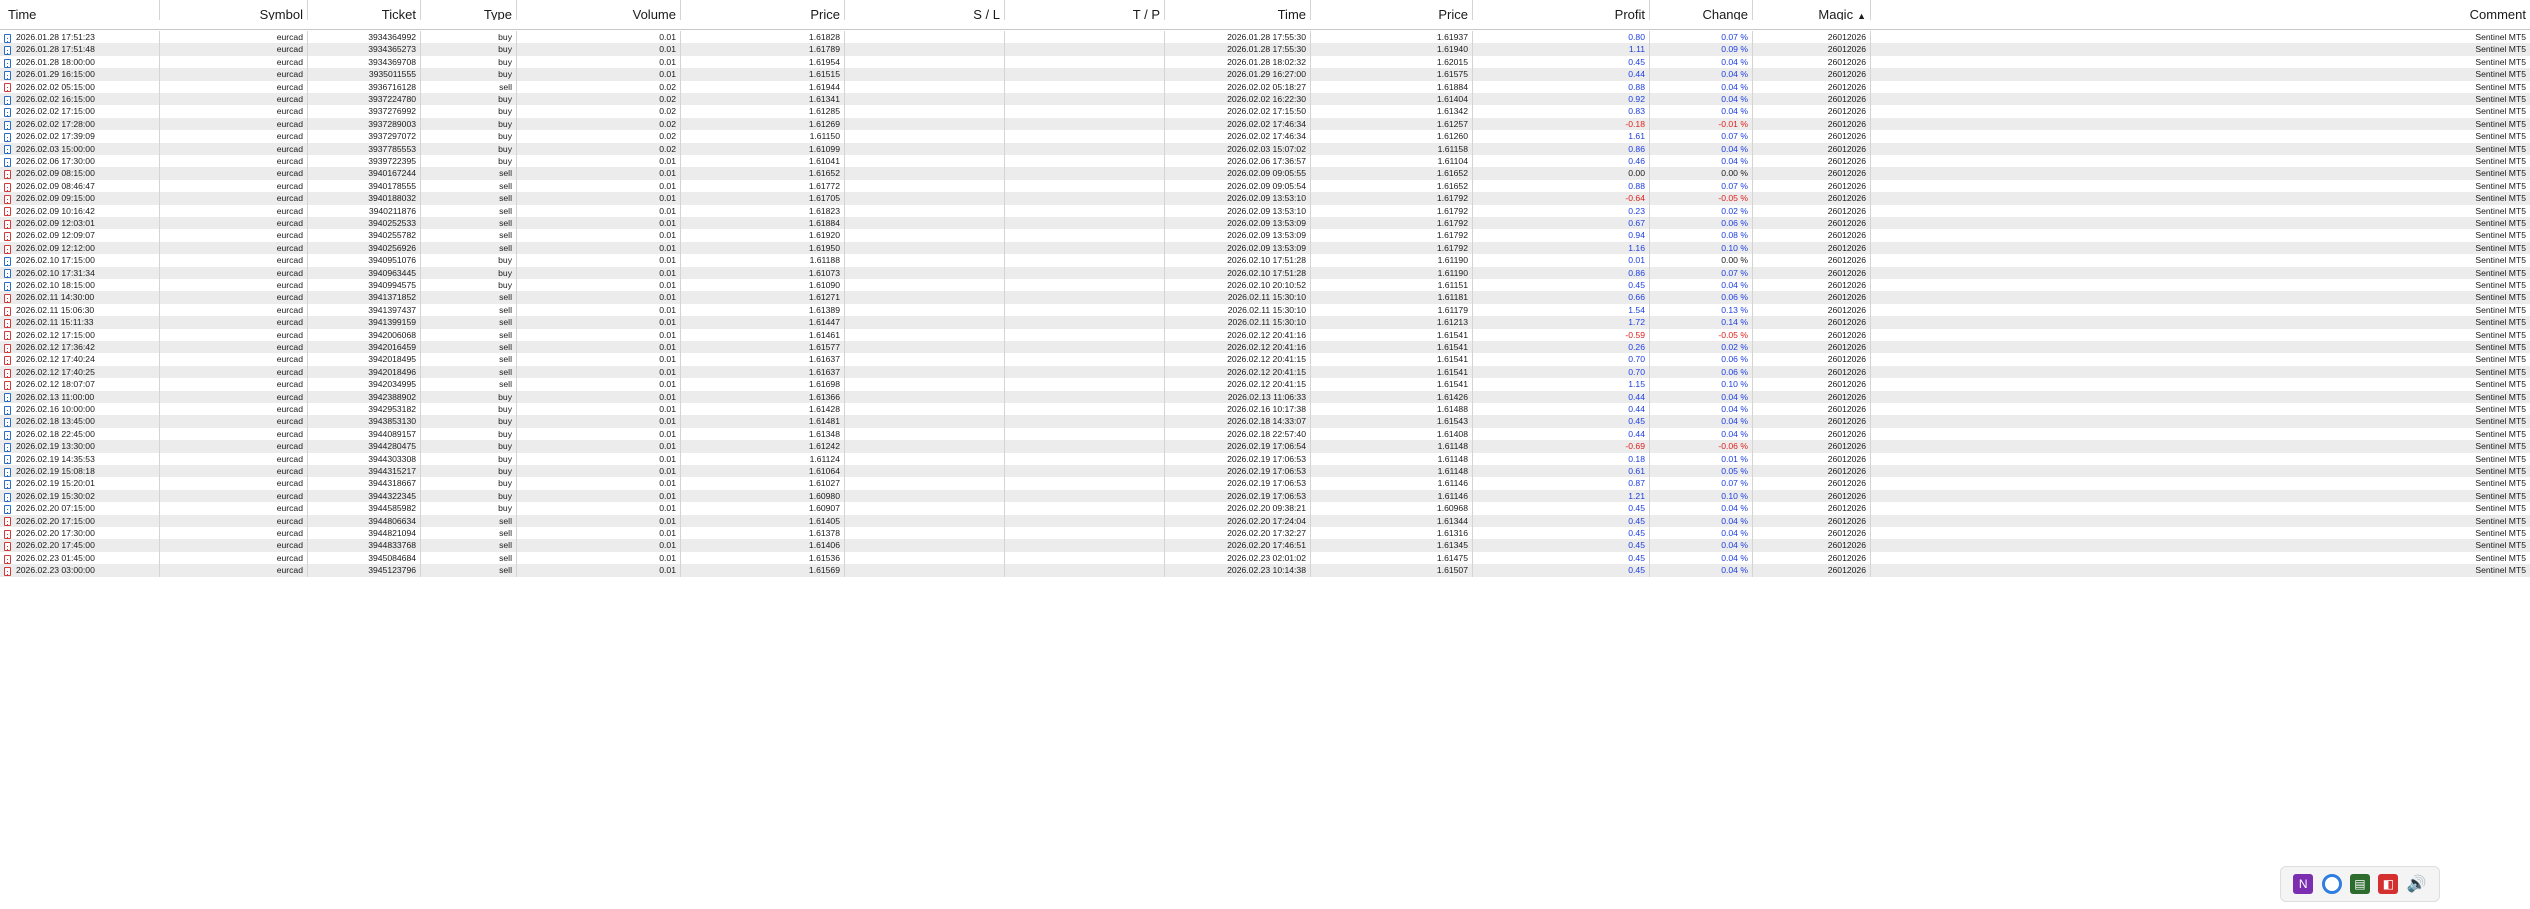  Describe the element at coordinates (2359, 884) in the screenshot. I see `terminal-icon: ▤` at that location.